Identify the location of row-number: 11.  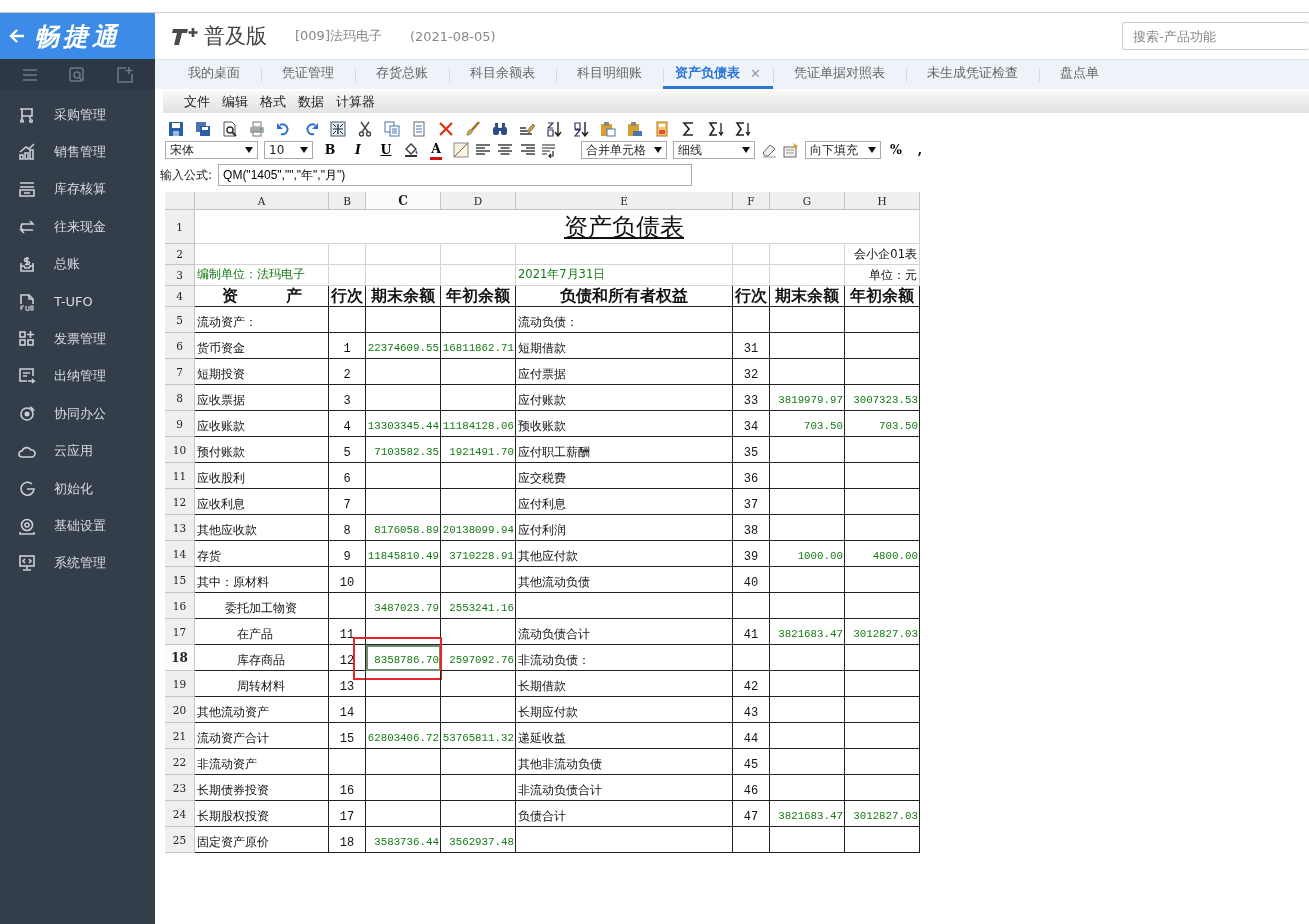
(180, 476).